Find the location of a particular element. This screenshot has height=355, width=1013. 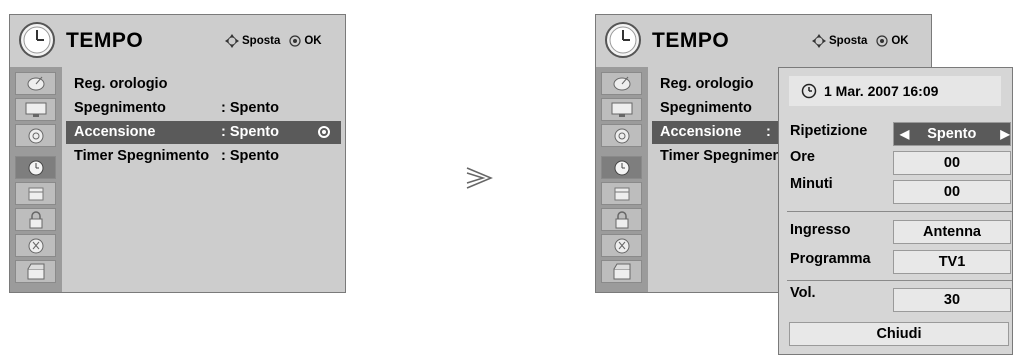

menu-row-on-time: Accensione : Spento is located at coordinates (203, 132).